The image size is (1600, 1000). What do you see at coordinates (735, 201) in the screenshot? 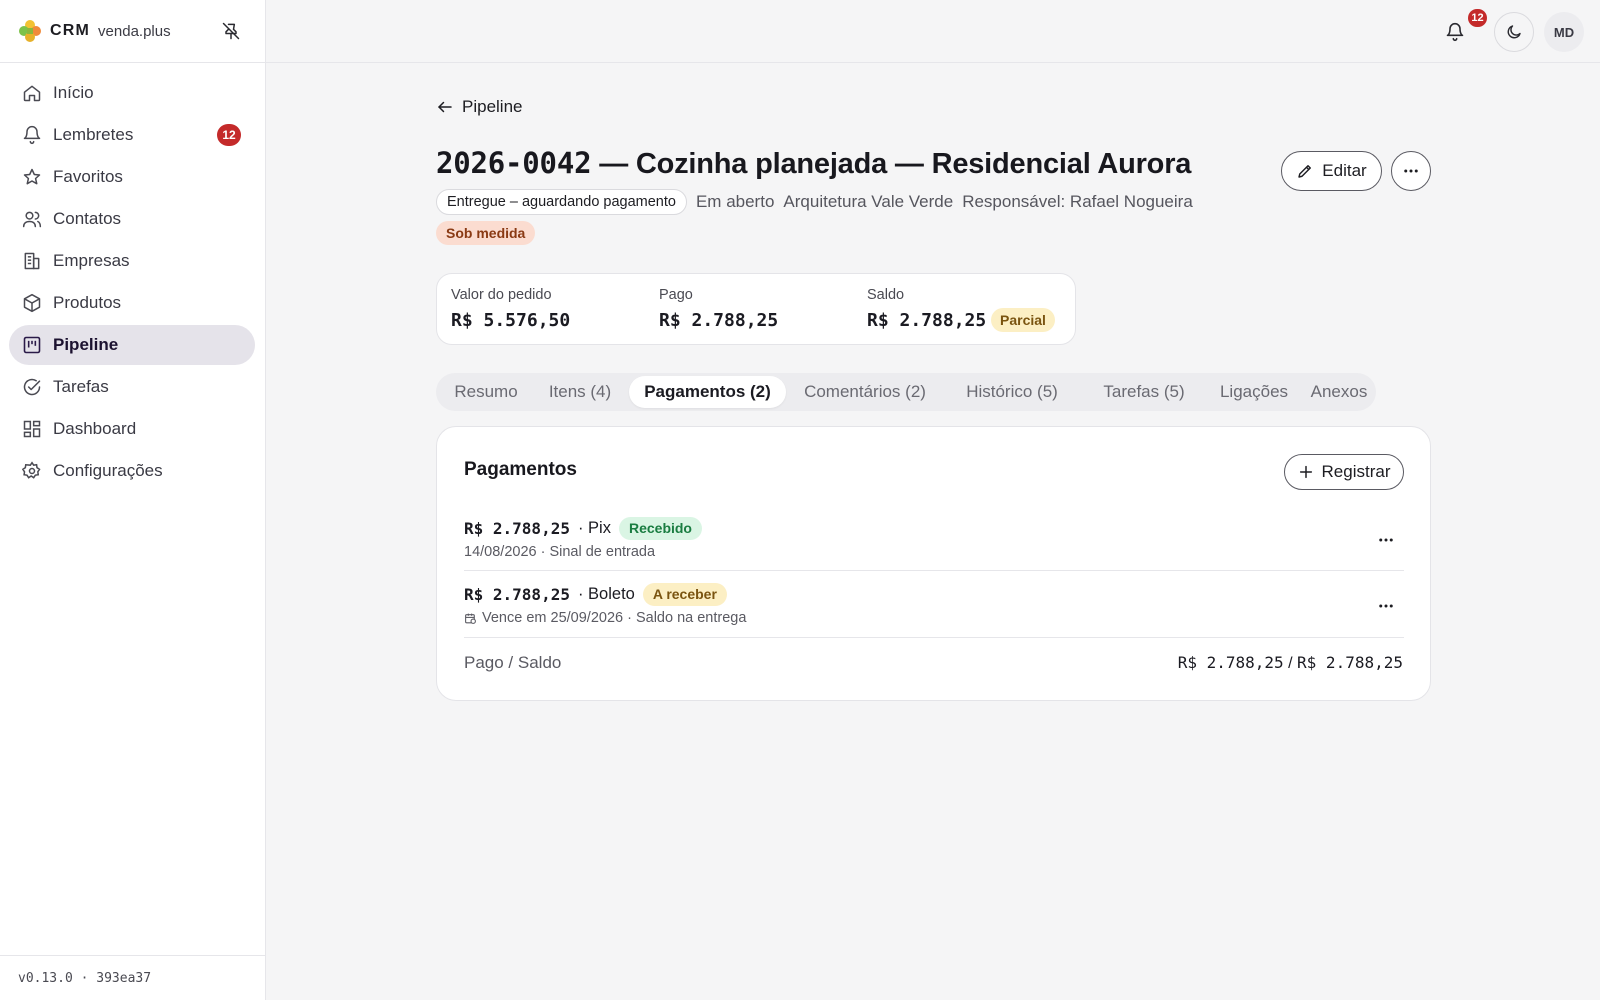
I see `order-state: Em aberto` at bounding box center [735, 201].